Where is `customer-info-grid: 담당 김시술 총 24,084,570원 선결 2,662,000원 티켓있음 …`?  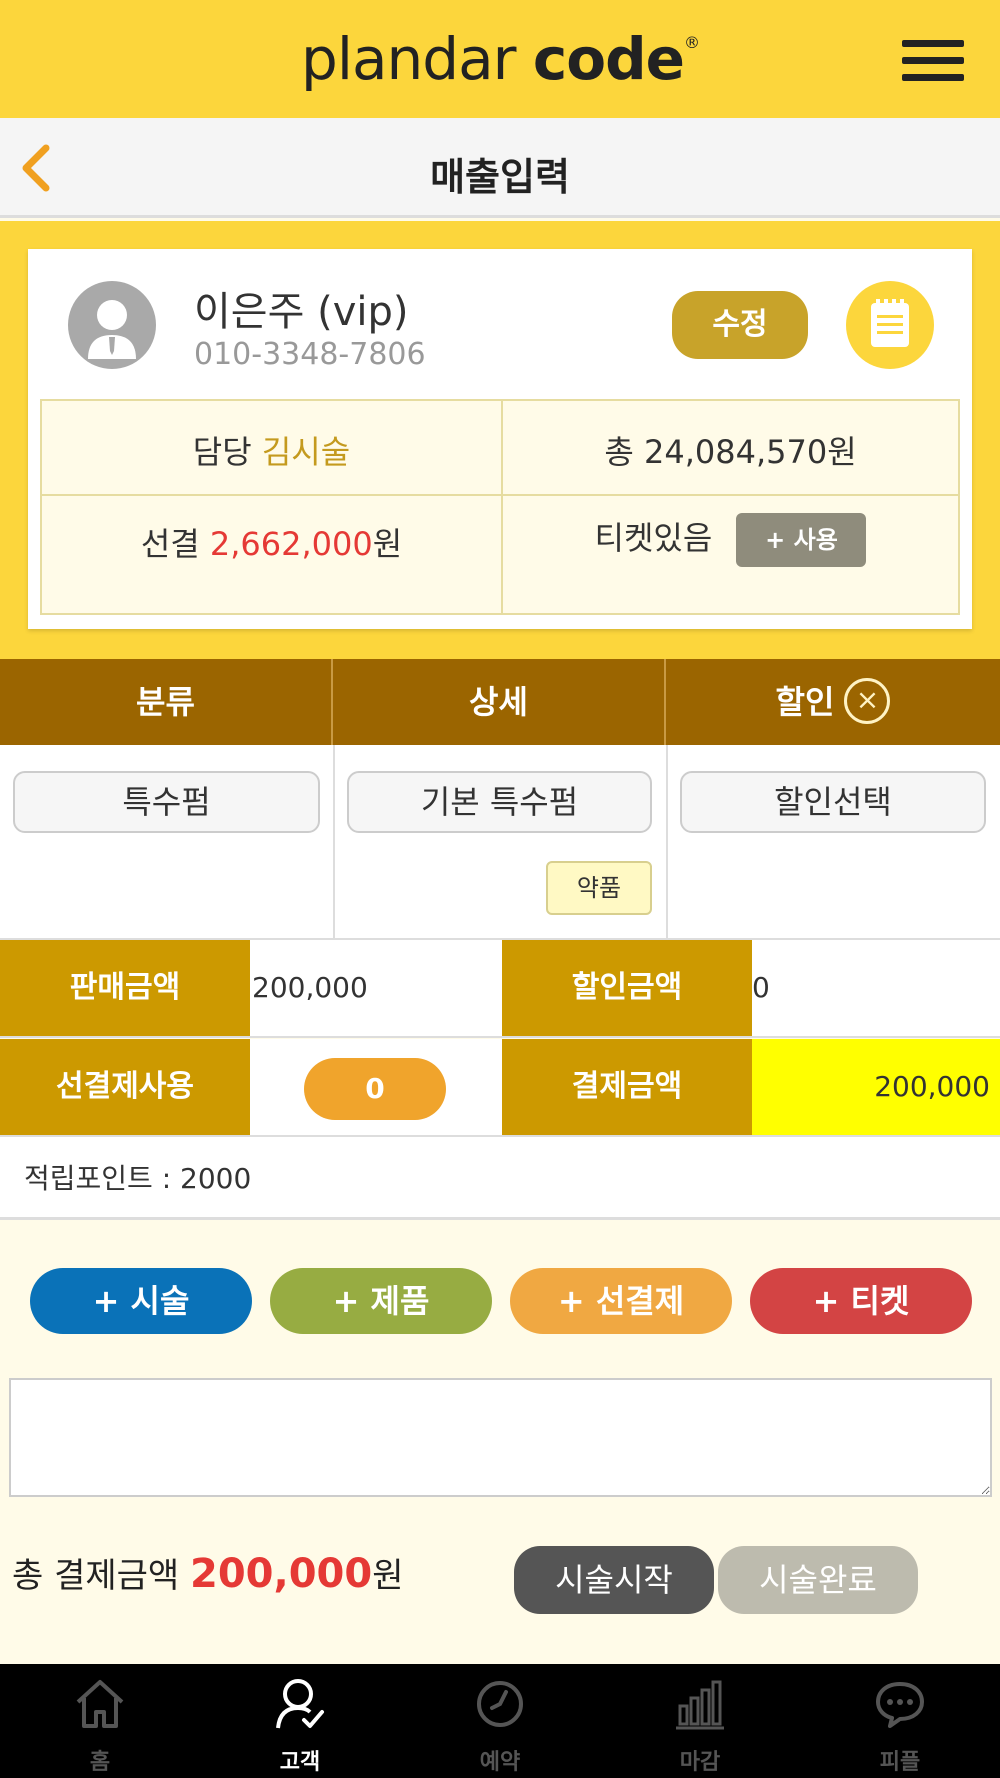
customer-info-grid: 담당 김시술 총 24,084,570원 선결 2,662,000원 티켓있음 … is located at coordinates (500, 507).